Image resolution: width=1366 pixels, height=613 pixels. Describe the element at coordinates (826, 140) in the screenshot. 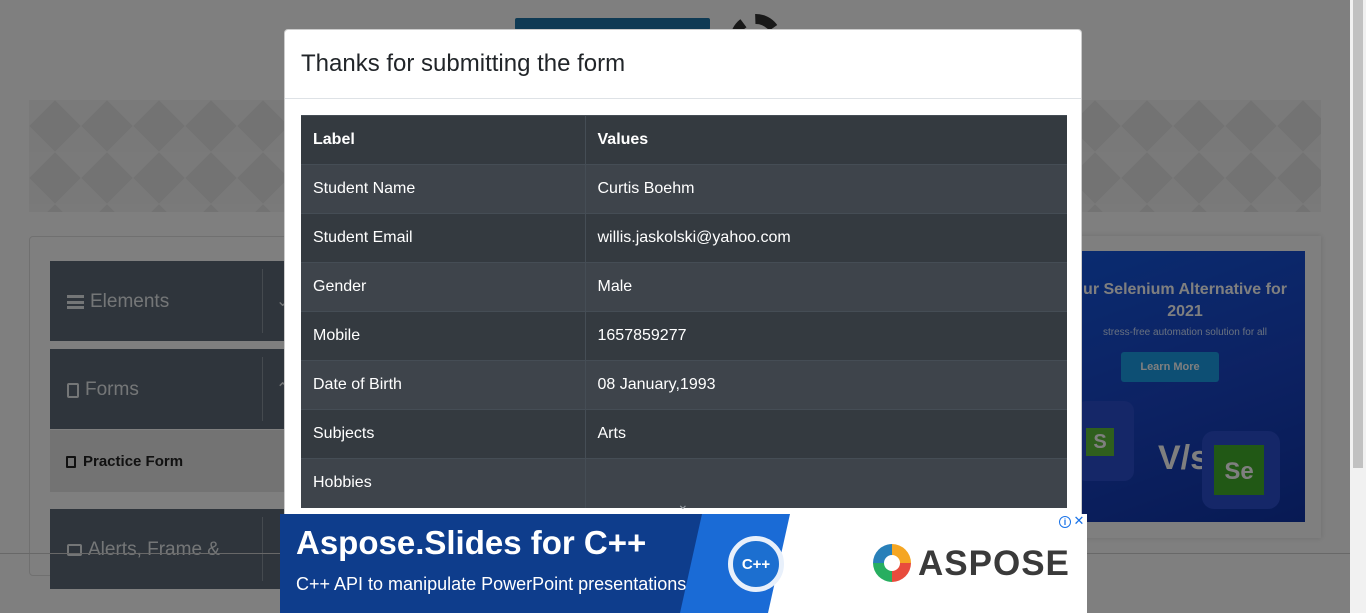

I see `column-header-values: Values` at that location.